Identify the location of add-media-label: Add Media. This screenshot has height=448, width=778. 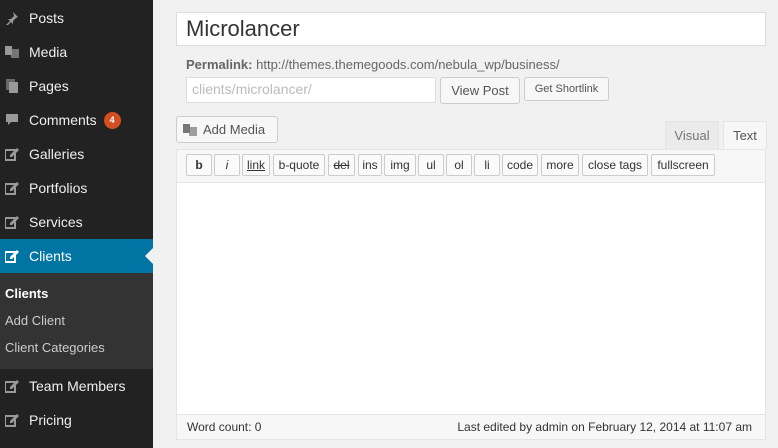
(234, 129).